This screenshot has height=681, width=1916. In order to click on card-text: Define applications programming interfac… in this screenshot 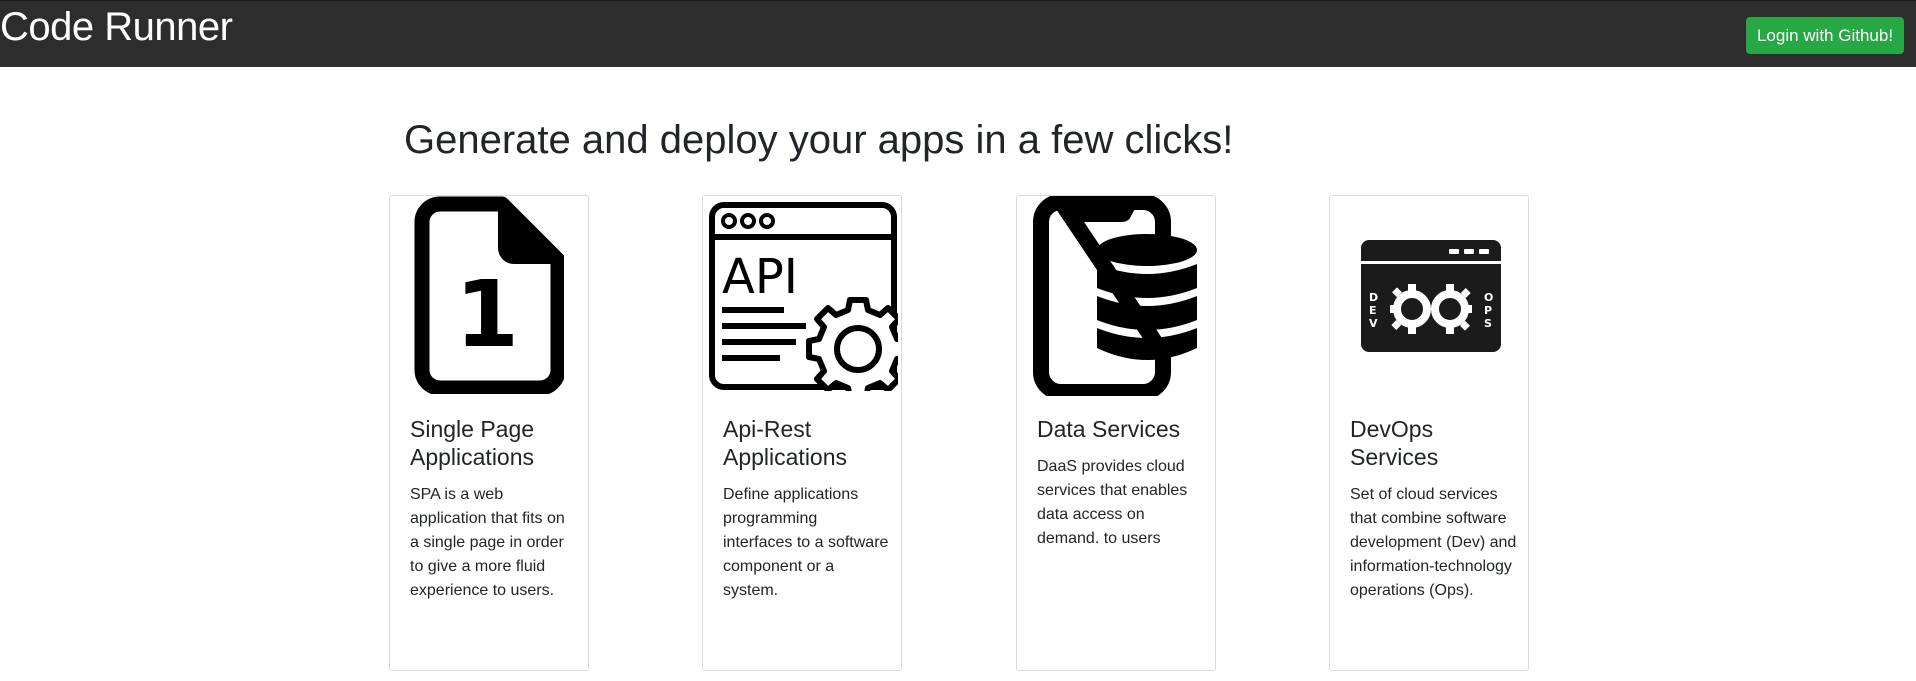, I will do `click(806, 542)`.